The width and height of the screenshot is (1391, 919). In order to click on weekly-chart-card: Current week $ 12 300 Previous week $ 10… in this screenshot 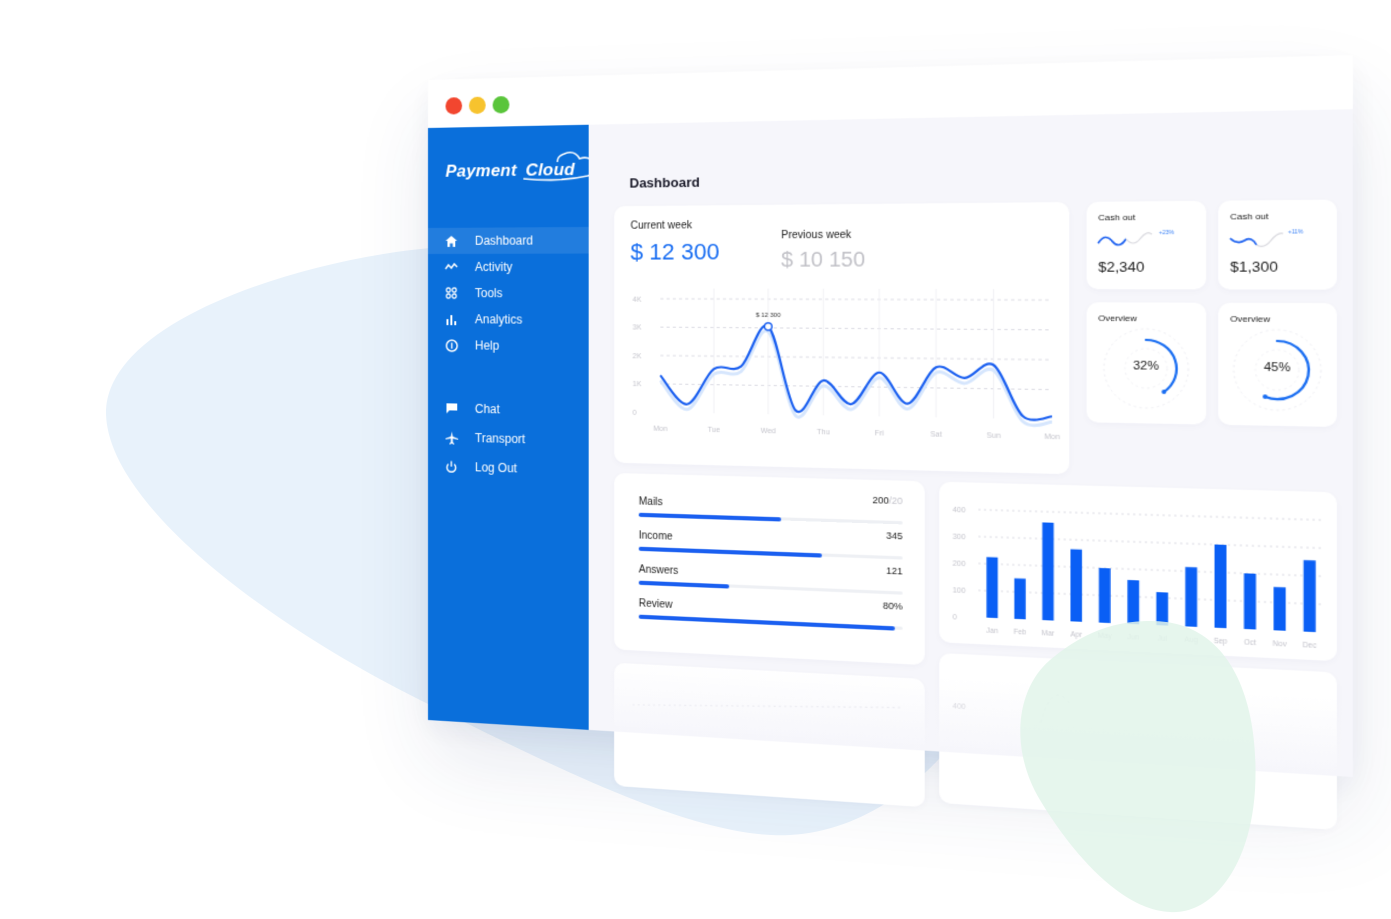, I will do `click(842, 338)`.